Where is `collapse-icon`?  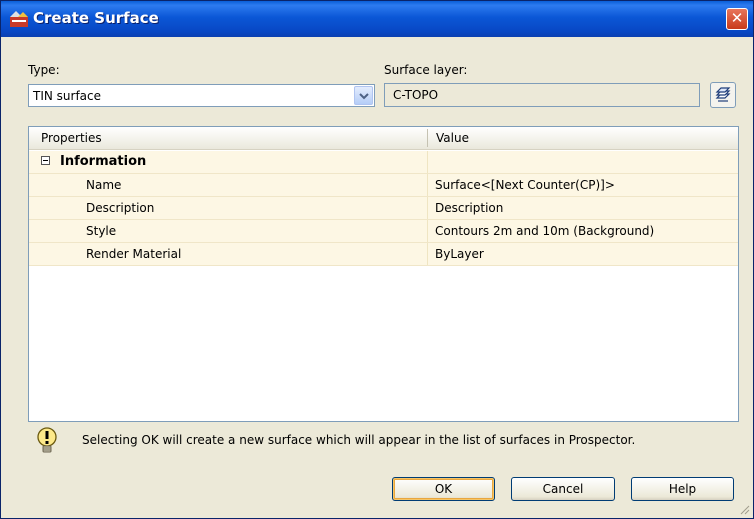
collapse-icon is located at coordinates (45, 160).